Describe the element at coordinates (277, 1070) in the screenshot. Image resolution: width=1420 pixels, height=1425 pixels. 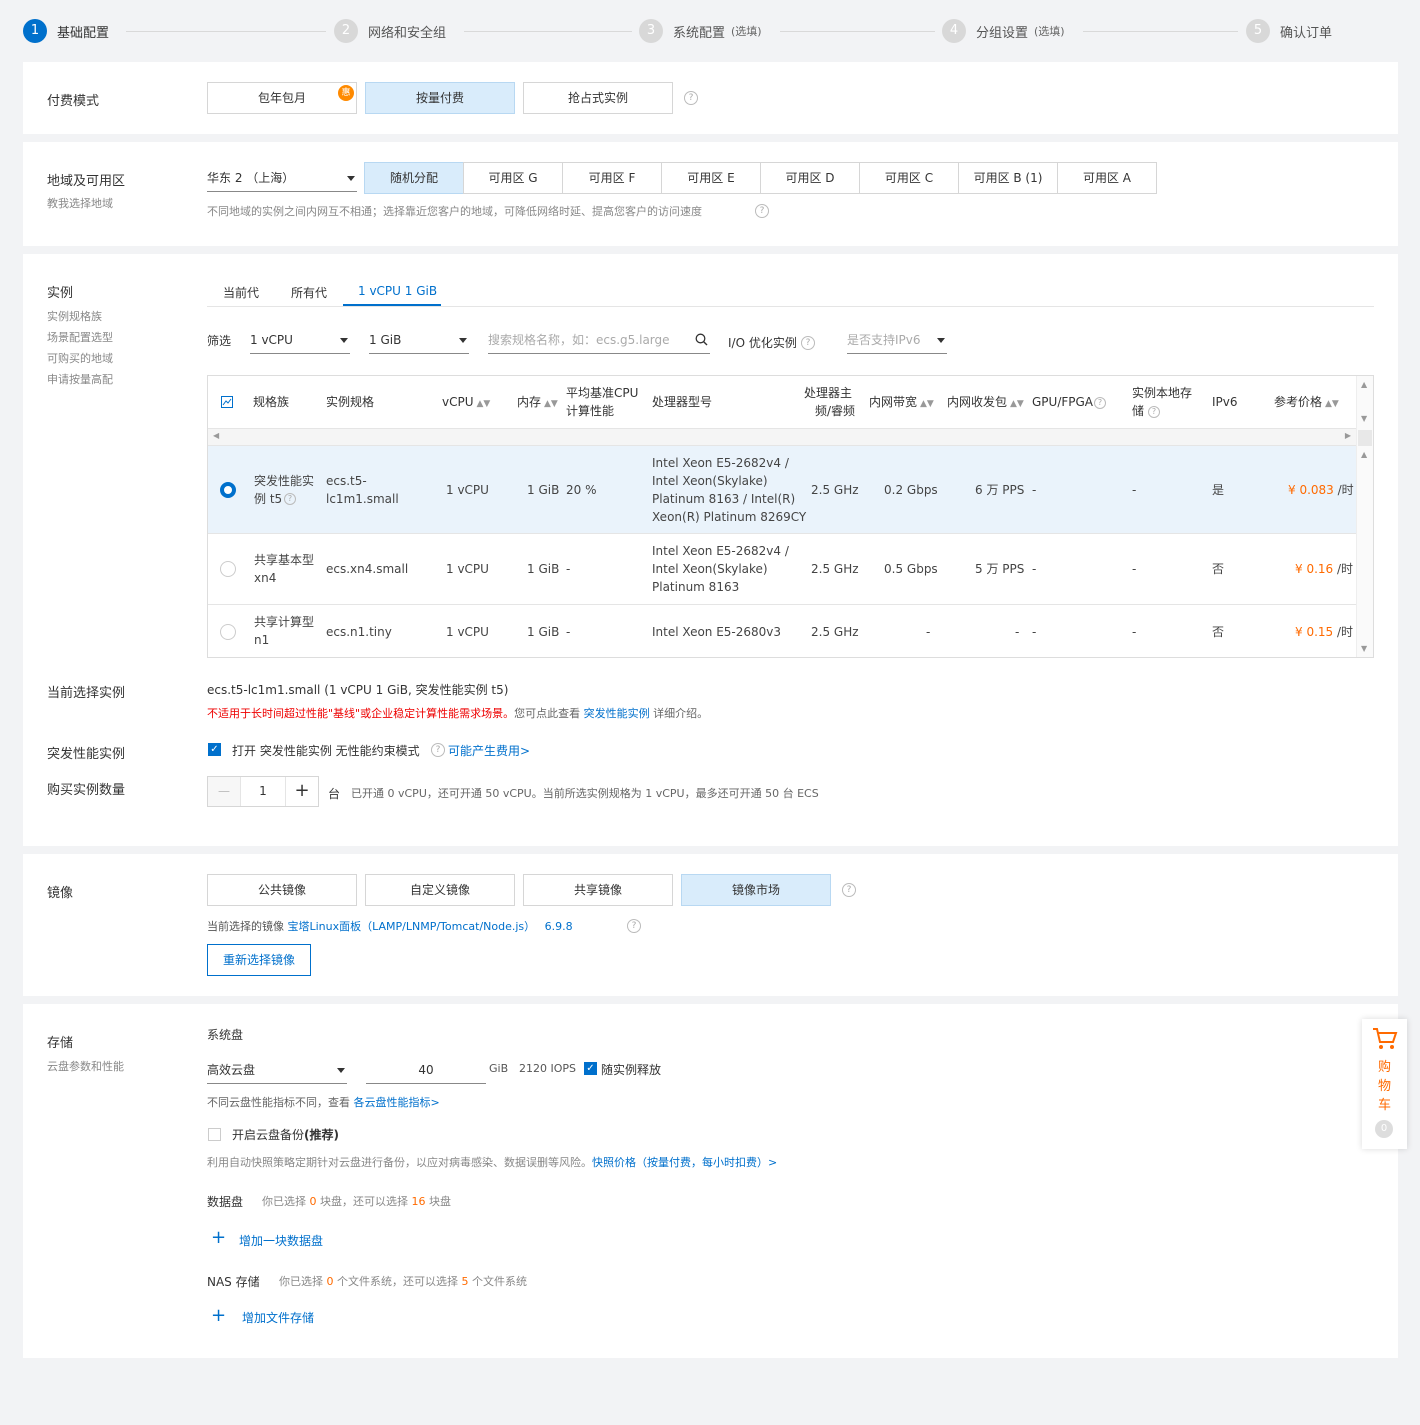
I see `disk-type-select: 高效云盘` at that location.